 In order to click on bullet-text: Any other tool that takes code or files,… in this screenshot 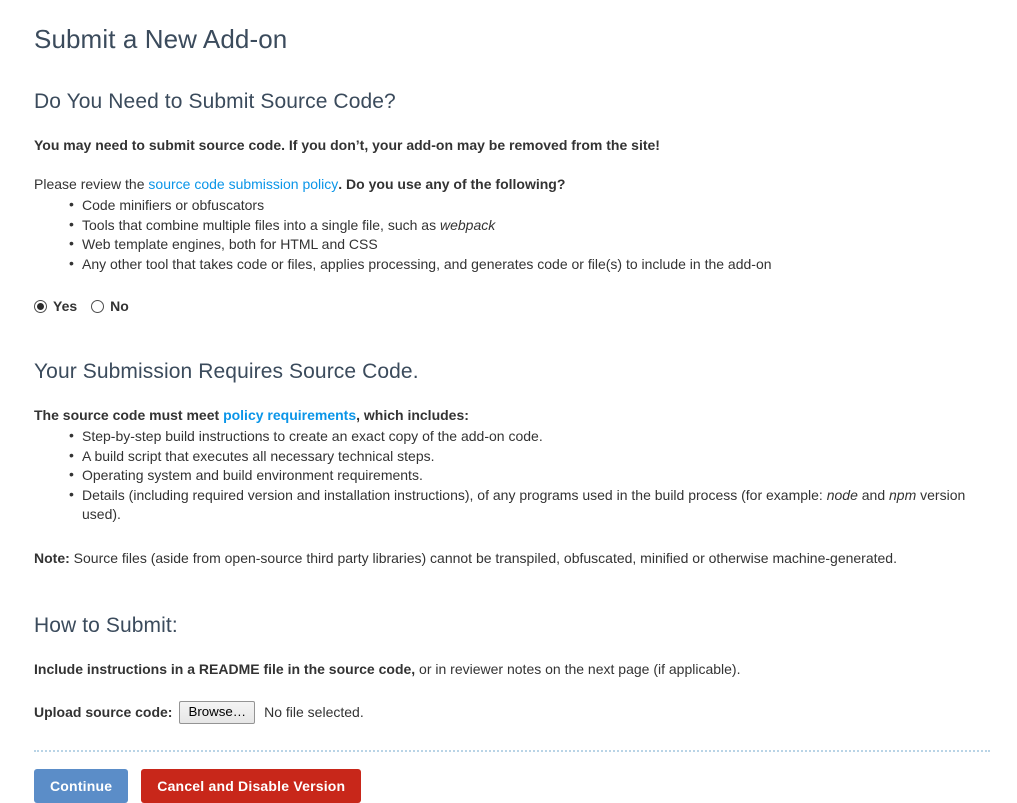, I will do `click(427, 263)`.